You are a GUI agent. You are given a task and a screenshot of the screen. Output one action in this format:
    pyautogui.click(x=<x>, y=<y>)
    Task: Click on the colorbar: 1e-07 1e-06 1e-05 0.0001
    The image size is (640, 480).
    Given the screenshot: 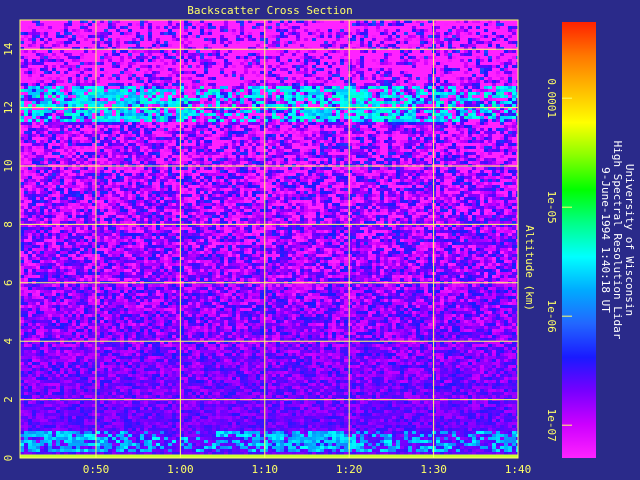 What is the action you would take?
    pyautogui.click(x=570, y=240)
    